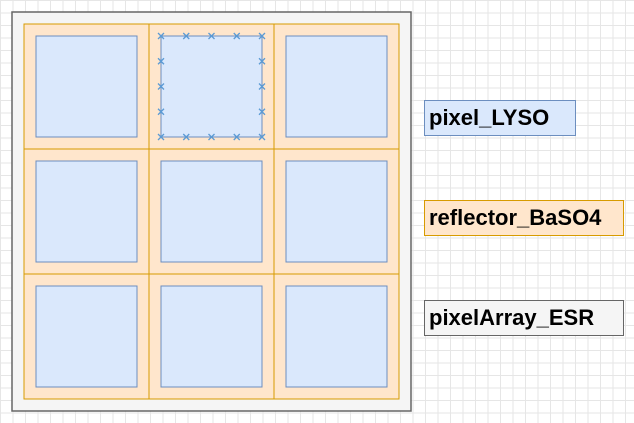 Image resolution: width=634 pixels, height=423 pixels. What do you see at coordinates (512, 317) in the screenshot?
I see `legend-pixelarray-esr-label: pixelArray_ESR` at bounding box center [512, 317].